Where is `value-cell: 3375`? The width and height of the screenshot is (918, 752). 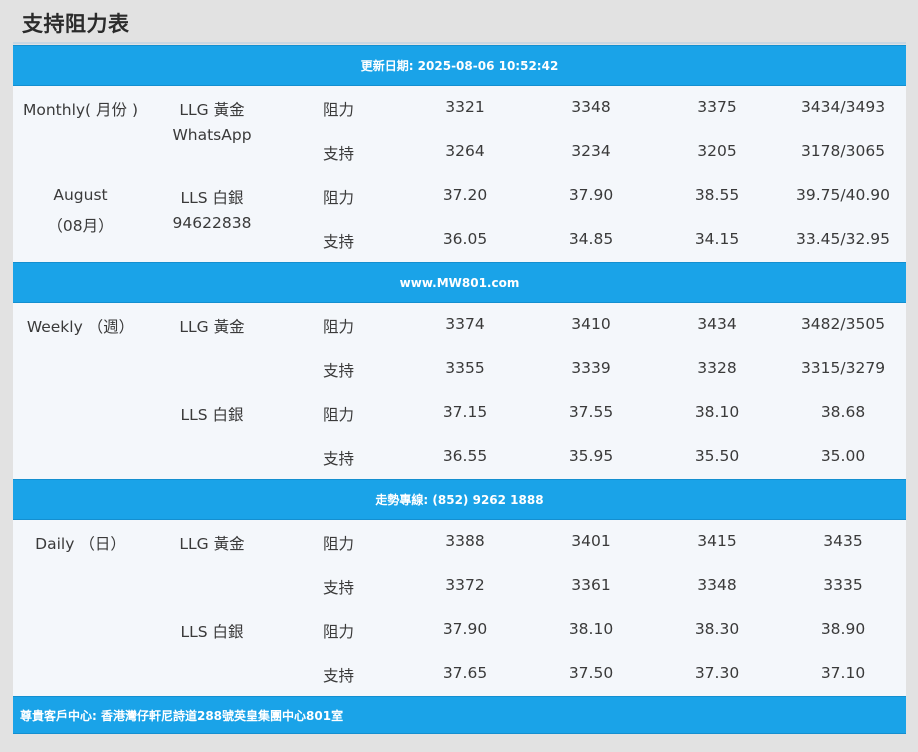
value-cell: 3375 is located at coordinates (717, 107).